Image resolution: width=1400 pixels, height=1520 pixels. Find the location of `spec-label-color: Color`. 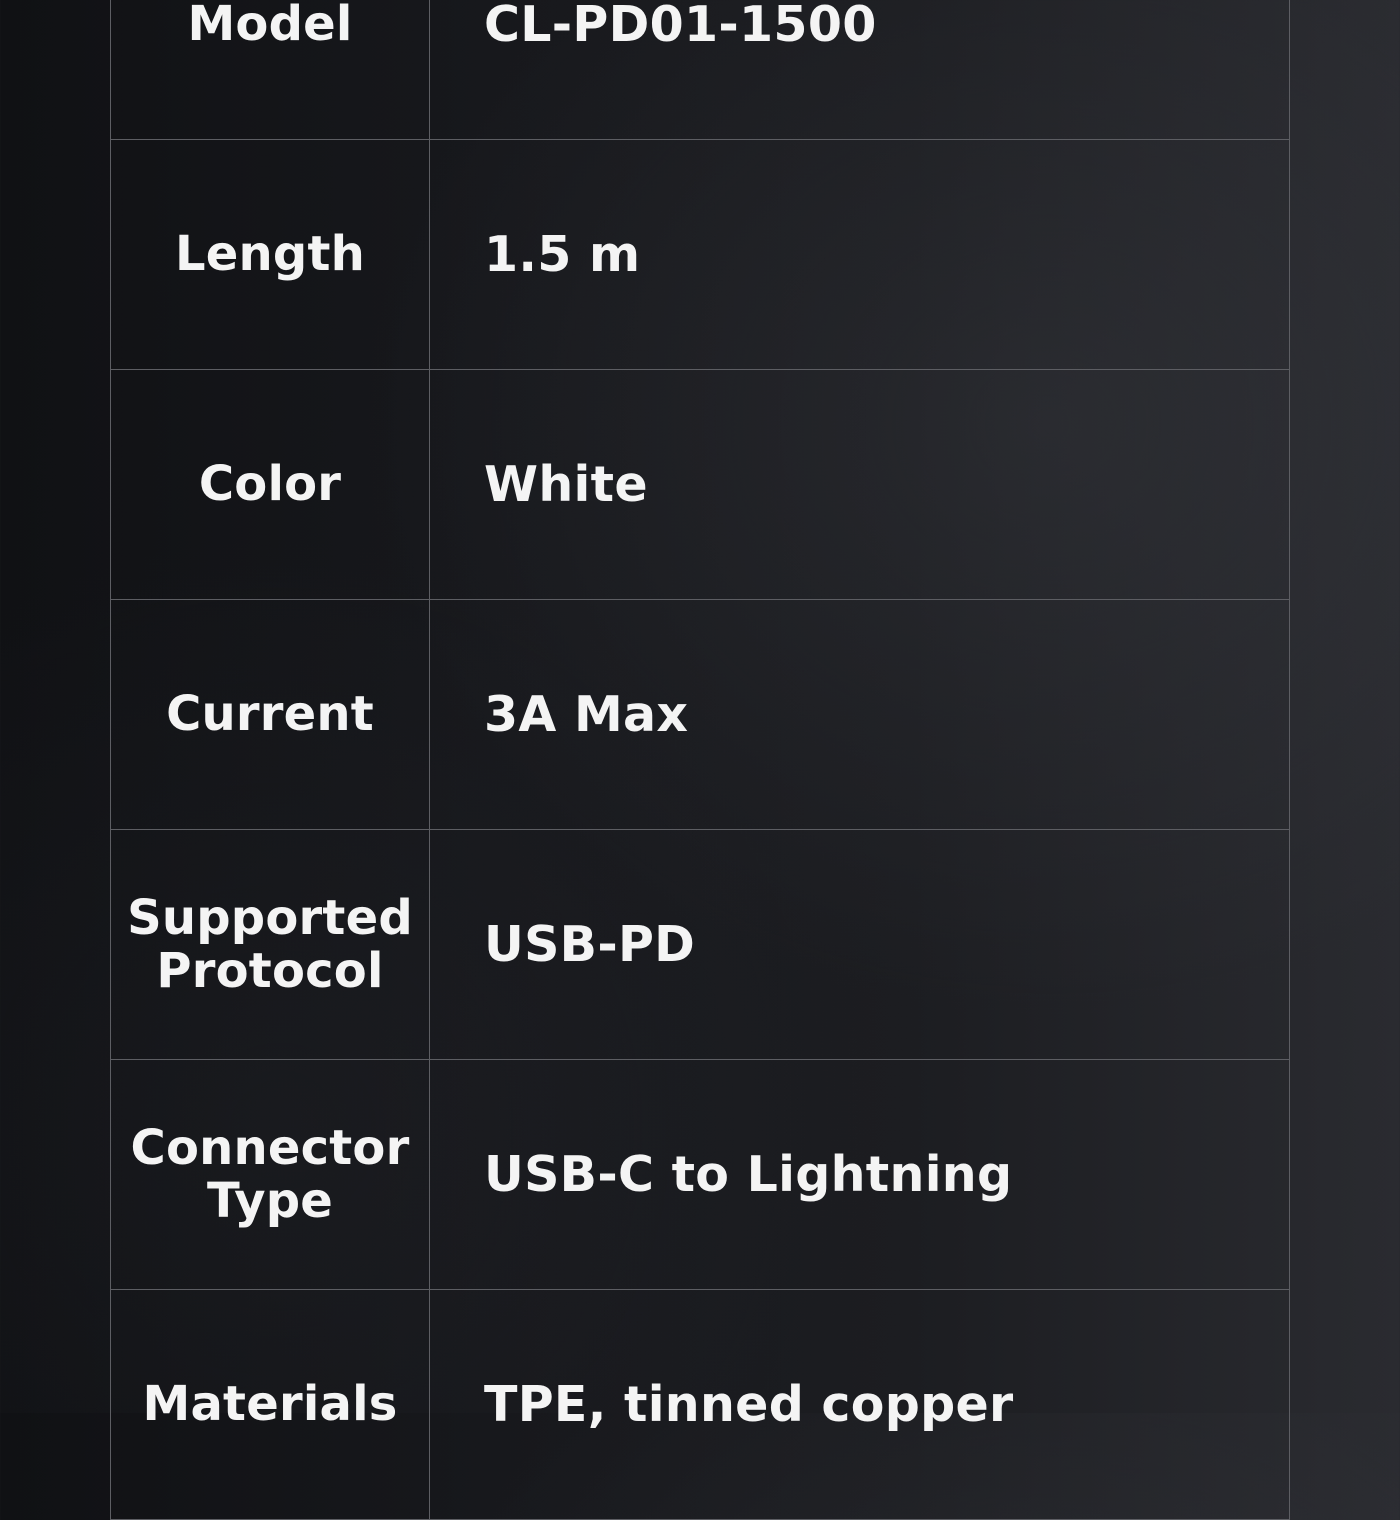

spec-label-color: Color is located at coordinates (270, 484).